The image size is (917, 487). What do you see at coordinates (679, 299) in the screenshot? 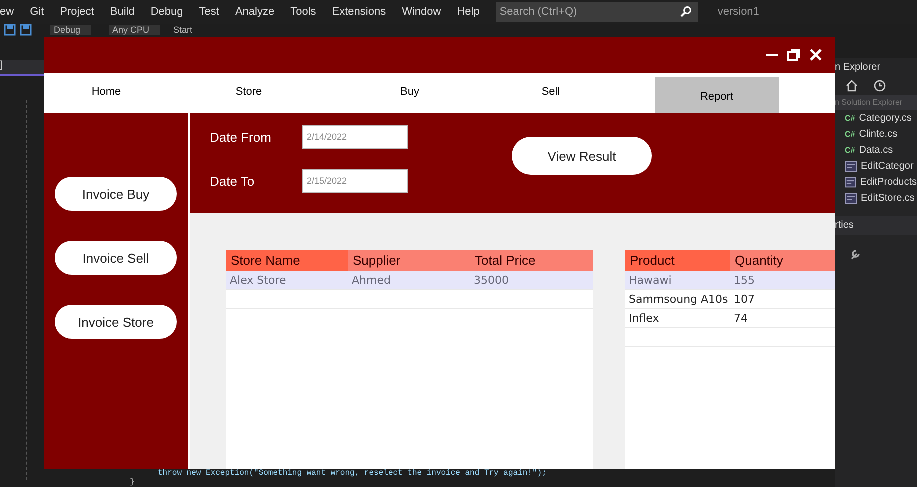
I see `table-cell-text: Sammsoung A10s` at bounding box center [679, 299].